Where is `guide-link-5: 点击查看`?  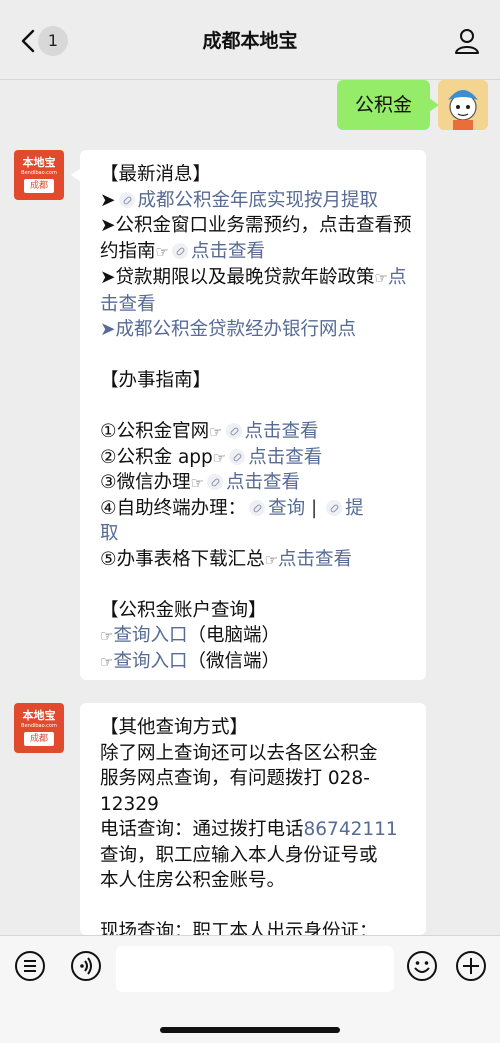
guide-link-5: 点击查看 is located at coordinates (315, 559).